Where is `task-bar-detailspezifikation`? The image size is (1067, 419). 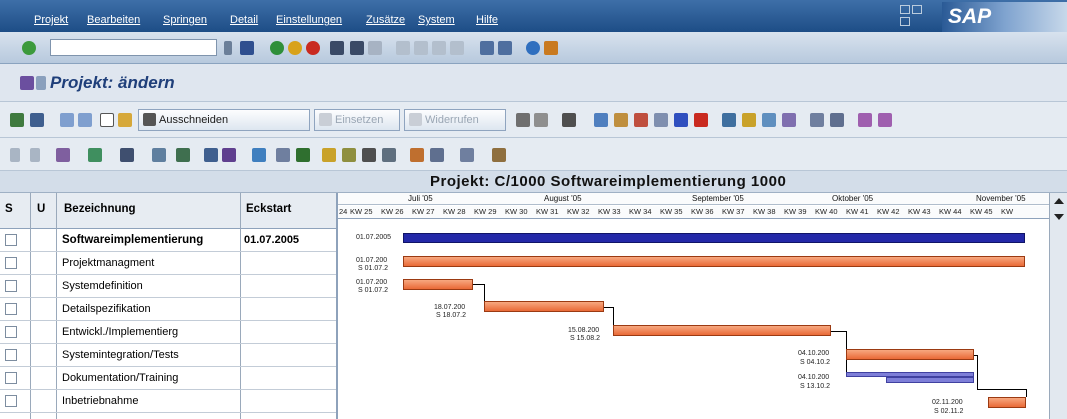 task-bar-detailspezifikation is located at coordinates (544, 306).